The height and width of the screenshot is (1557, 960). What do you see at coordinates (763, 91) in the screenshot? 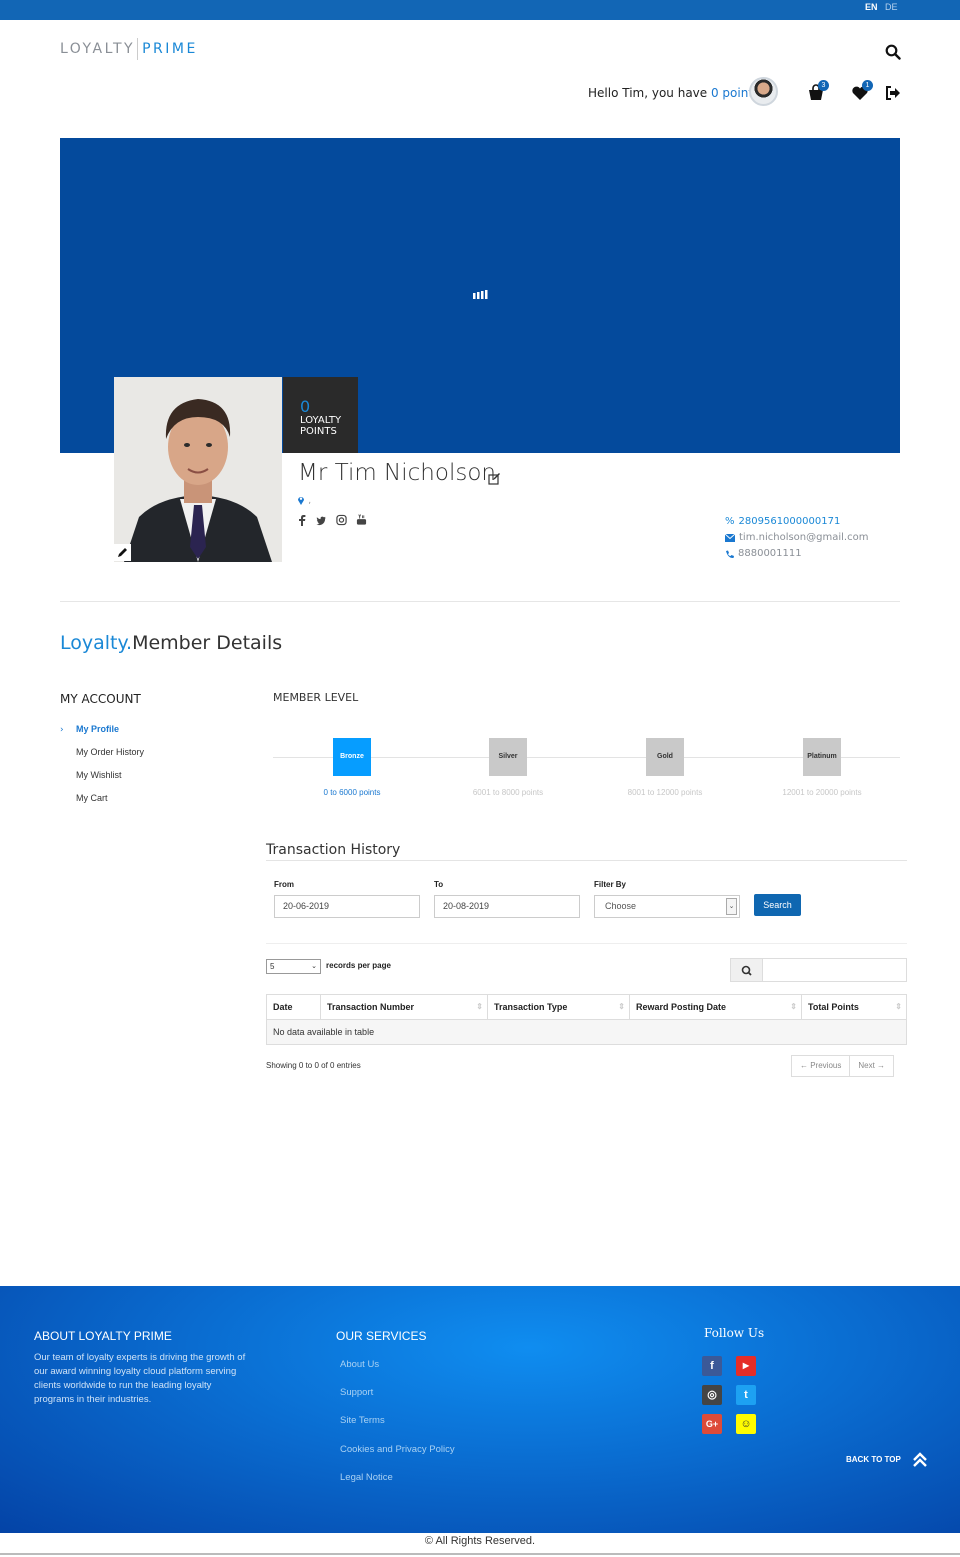
I see `avatar` at bounding box center [763, 91].